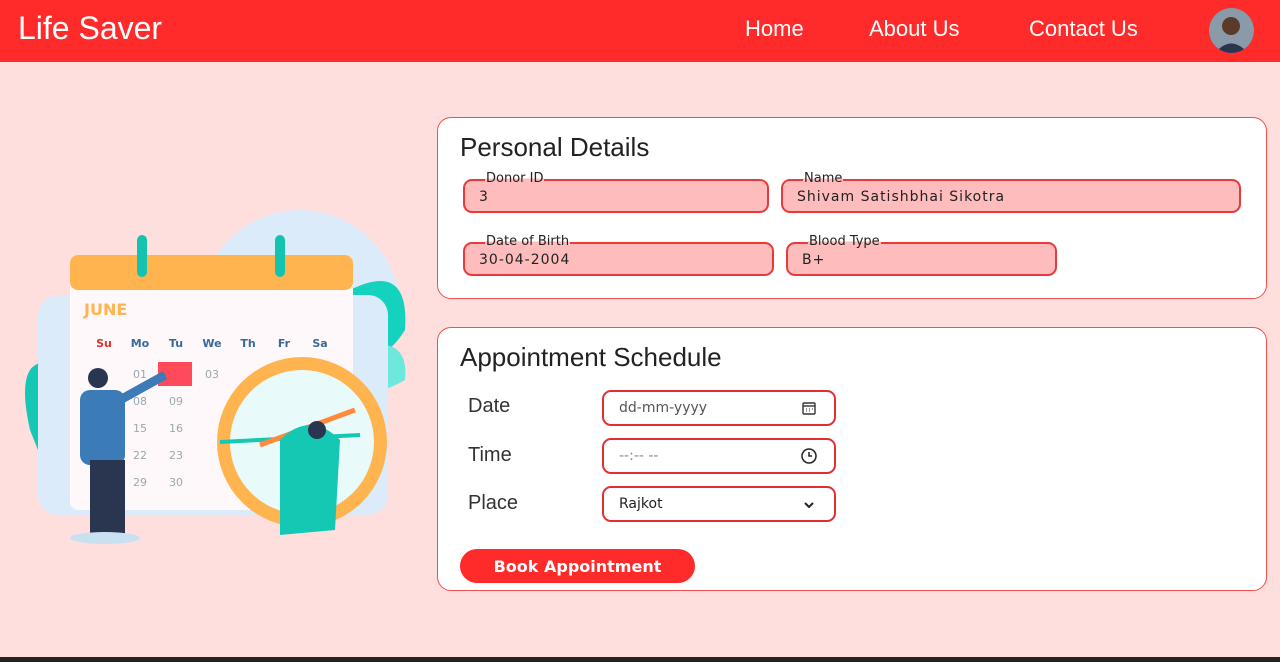 Image resolution: width=1280 pixels, height=662 pixels. Describe the element at coordinates (641, 504) in the screenshot. I see `place-value: Rajkot` at that location.